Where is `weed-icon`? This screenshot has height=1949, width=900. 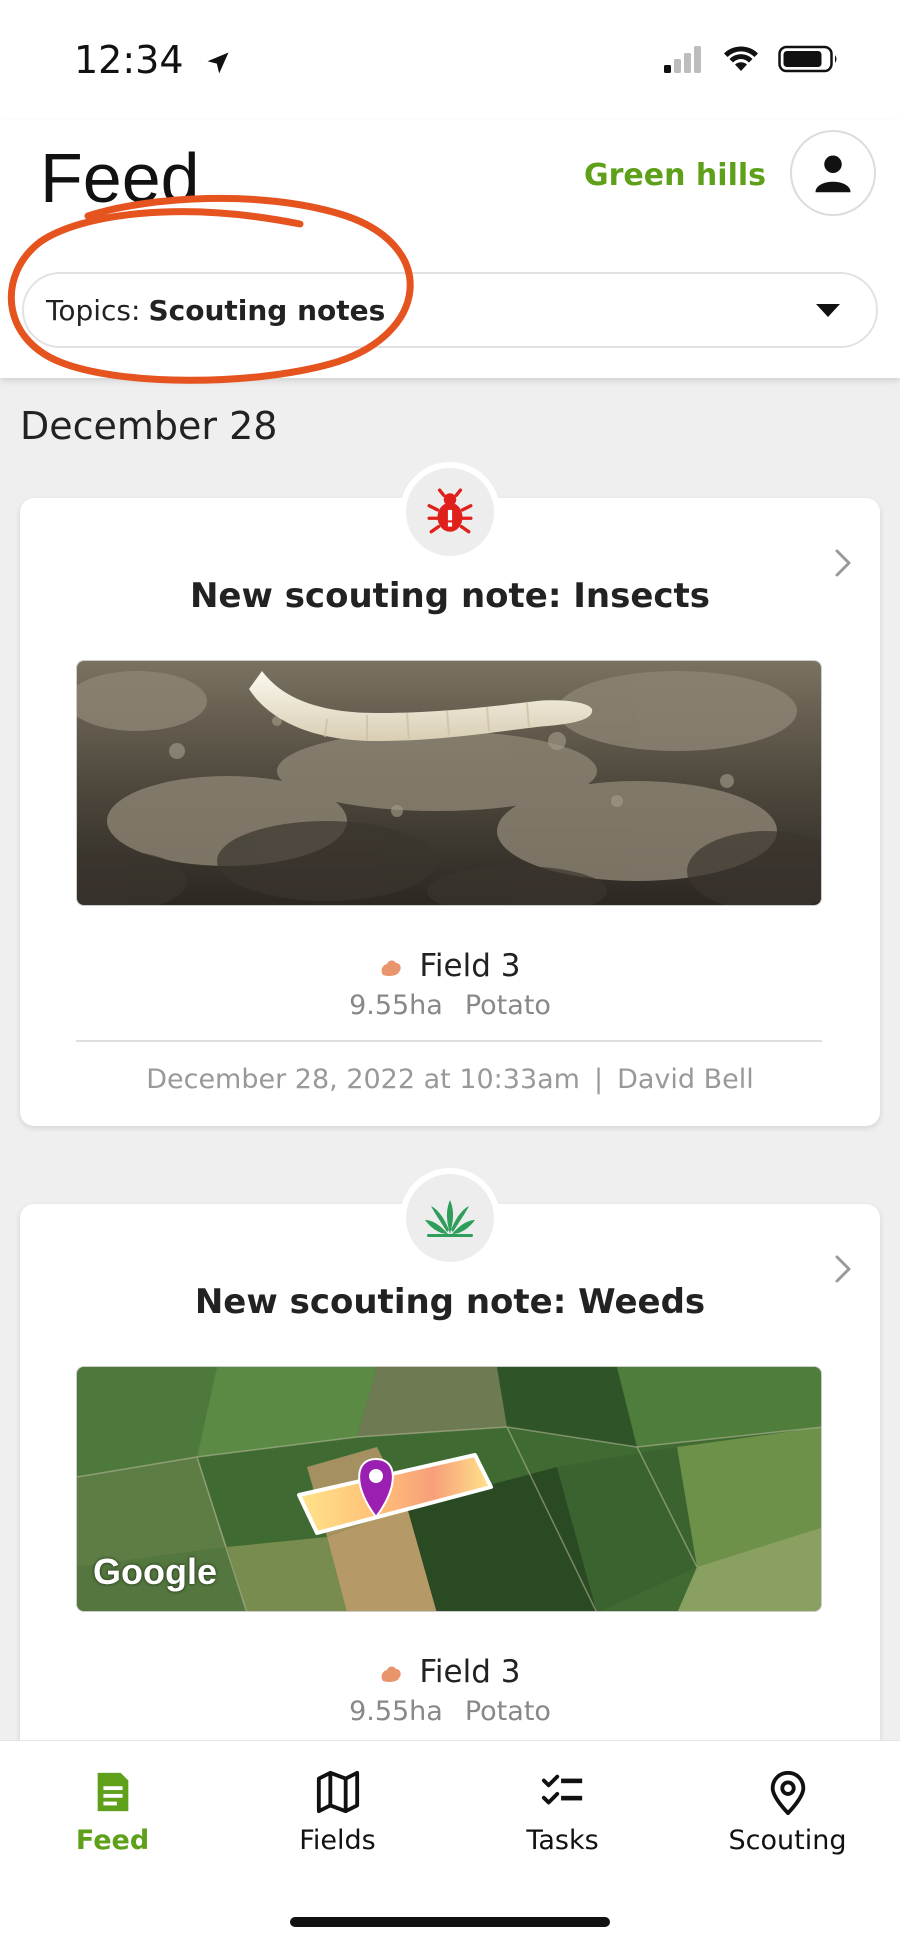 weed-icon is located at coordinates (450, 1218).